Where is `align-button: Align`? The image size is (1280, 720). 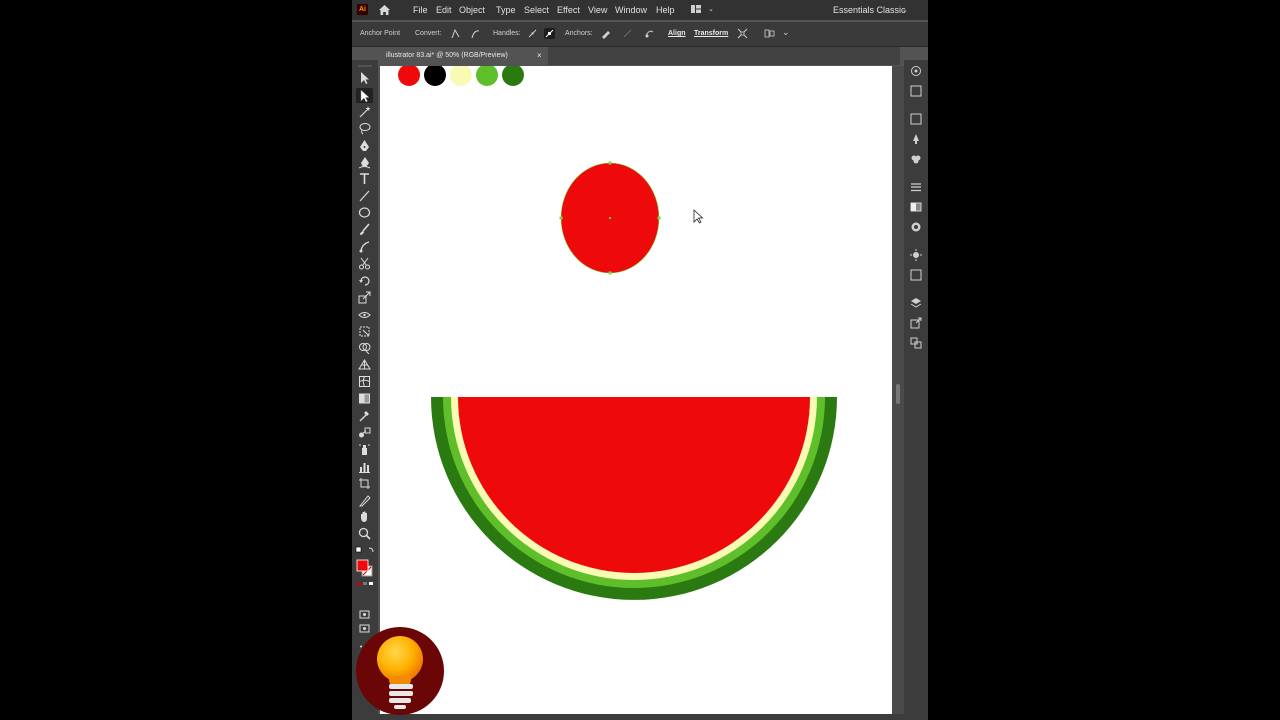 align-button: Align is located at coordinates (677, 33).